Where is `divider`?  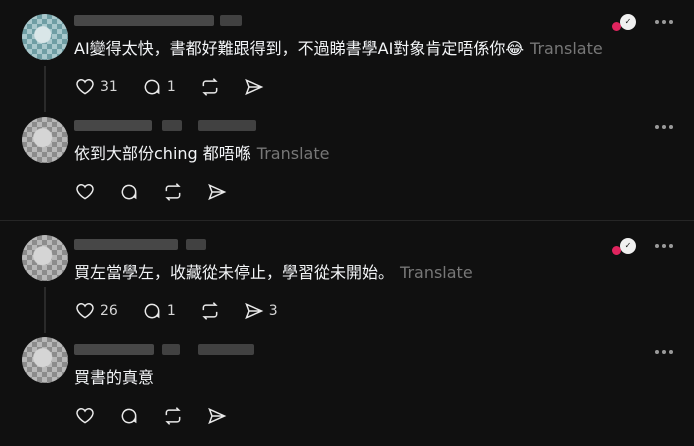 divider is located at coordinates (347, 220).